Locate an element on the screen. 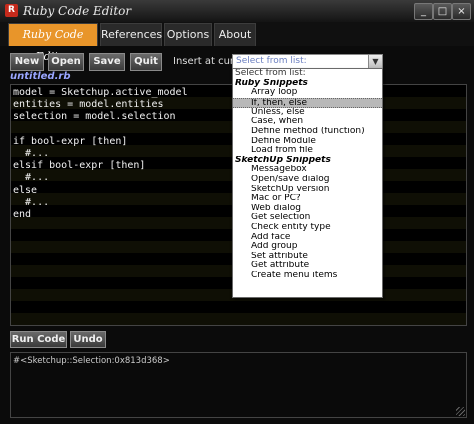 This screenshot has width=474, height=424. dropdown-option: Open/save dialog is located at coordinates (307, 180).